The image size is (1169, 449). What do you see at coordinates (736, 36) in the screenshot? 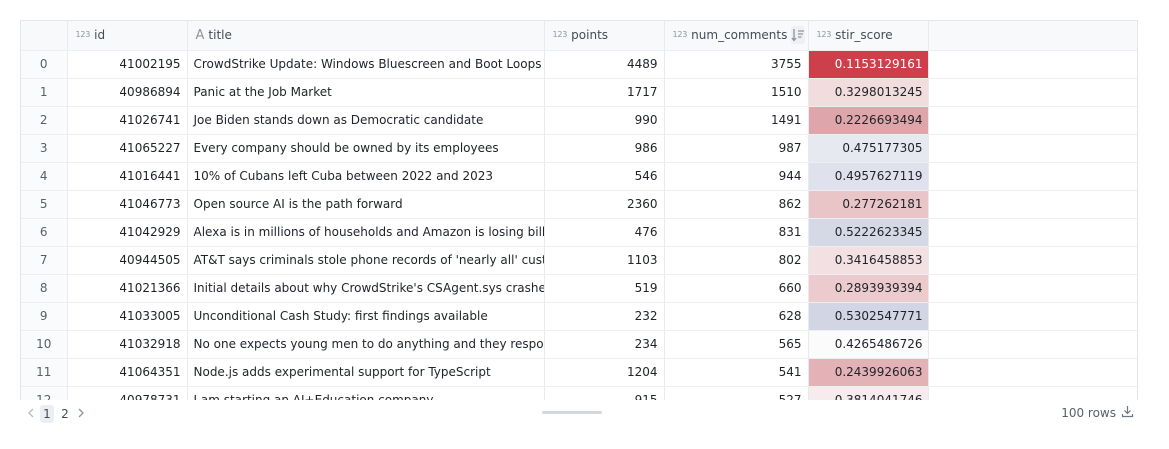
I see `column-header-num-comments: 123 num_comments` at bounding box center [736, 36].